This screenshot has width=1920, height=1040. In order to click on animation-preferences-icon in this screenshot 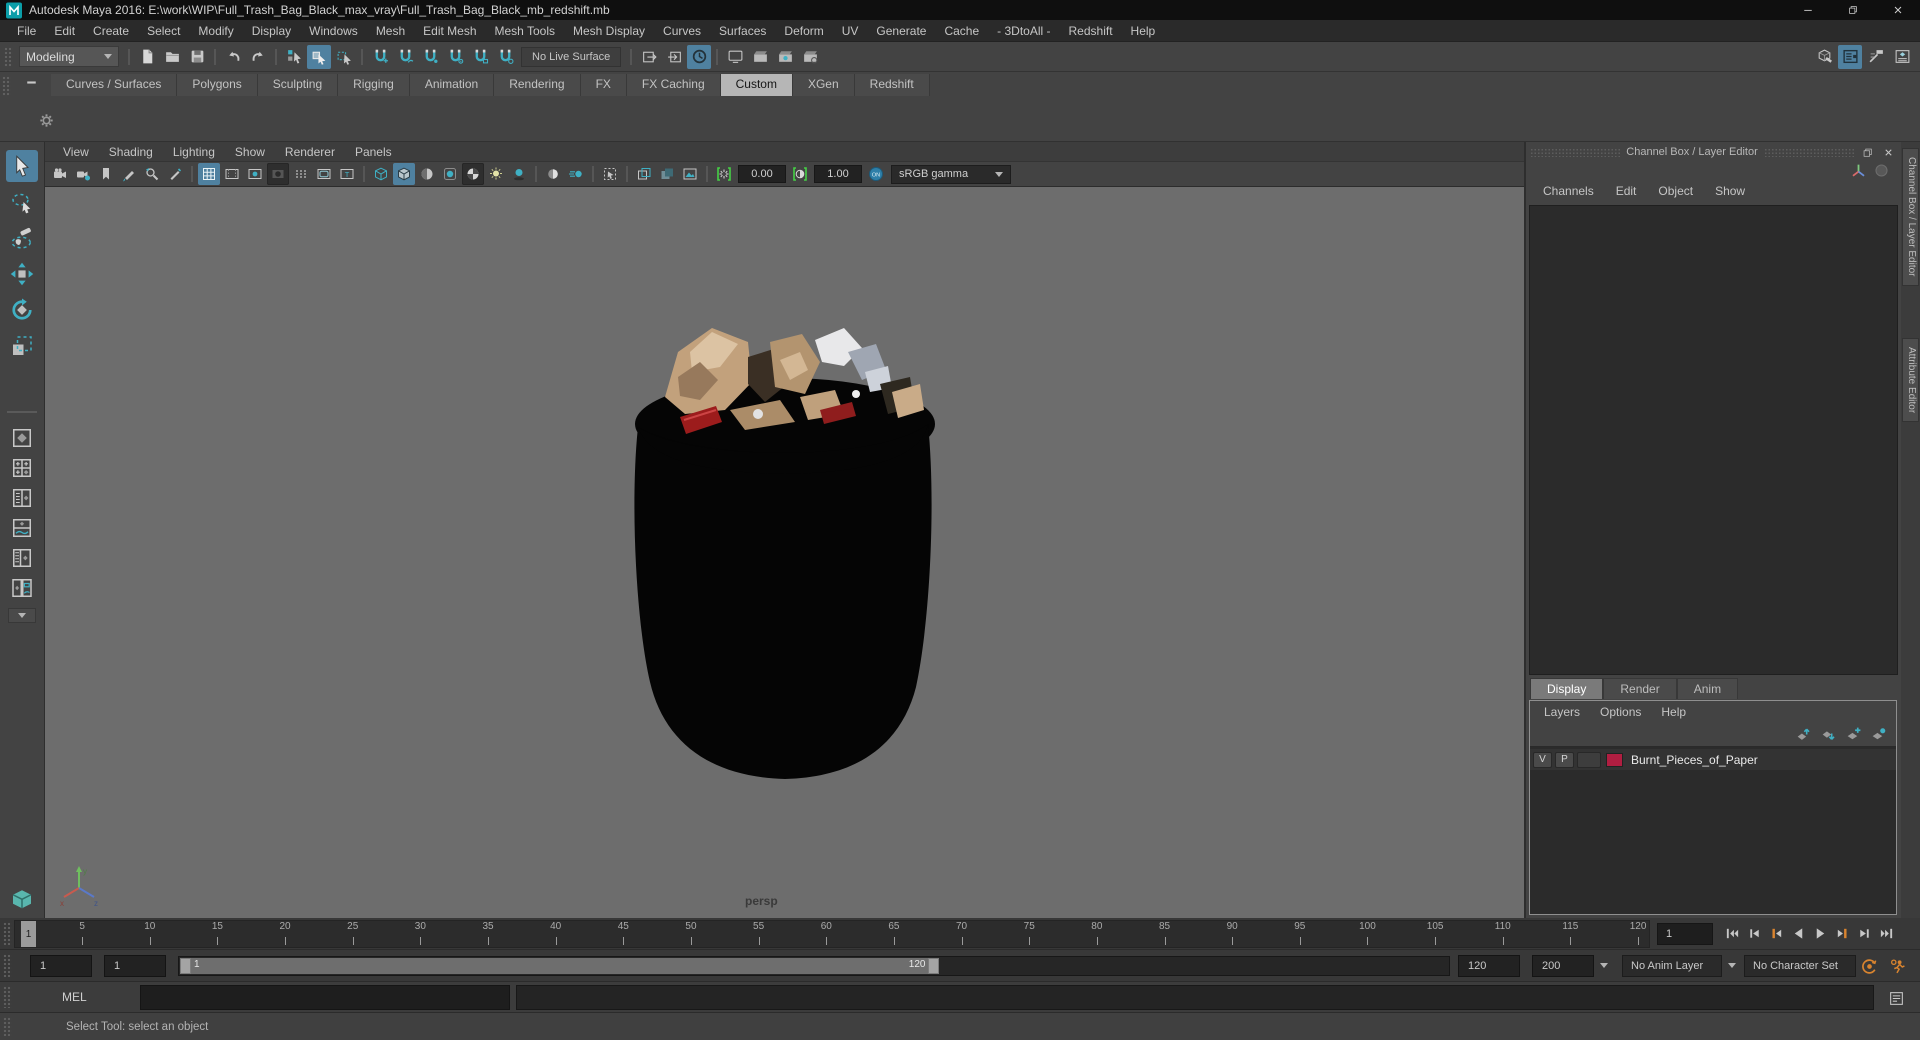, I will do `click(1897, 966)`.